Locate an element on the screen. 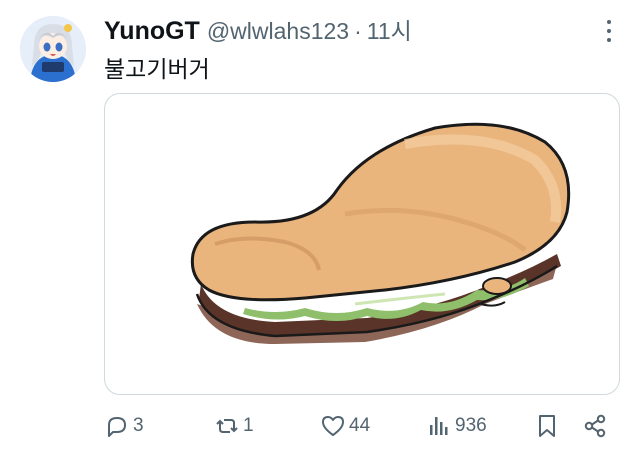  heart-icon is located at coordinates (333, 426).